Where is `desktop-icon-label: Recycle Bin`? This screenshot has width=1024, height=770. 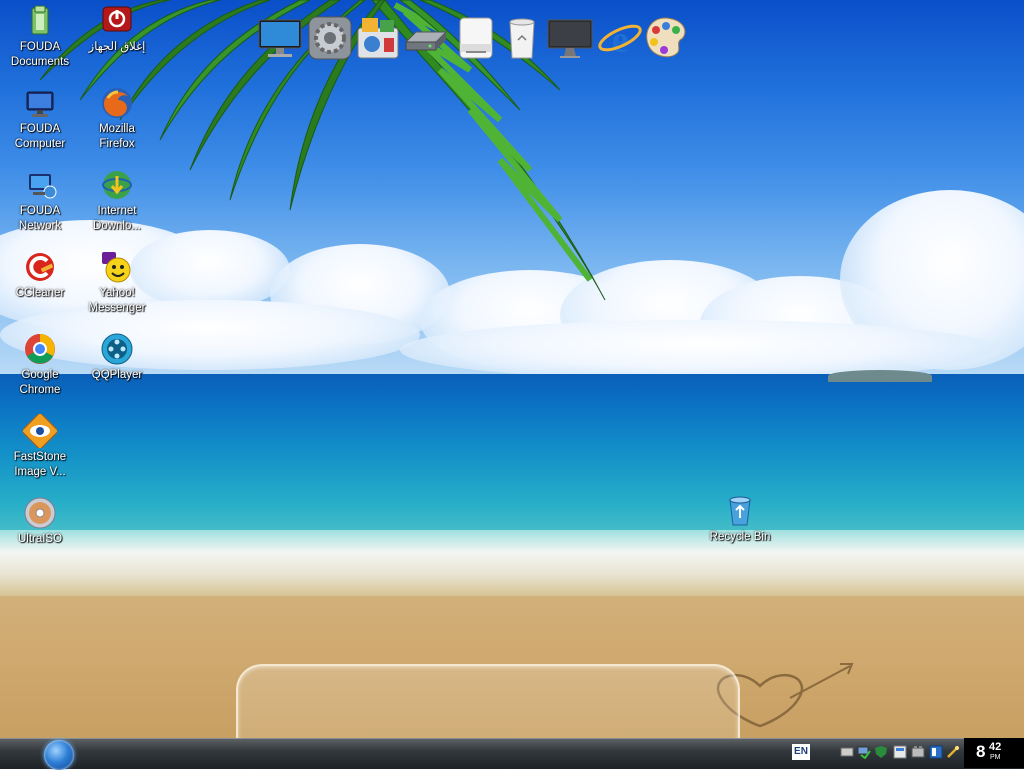 desktop-icon-label: Recycle Bin is located at coordinates (740, 537).